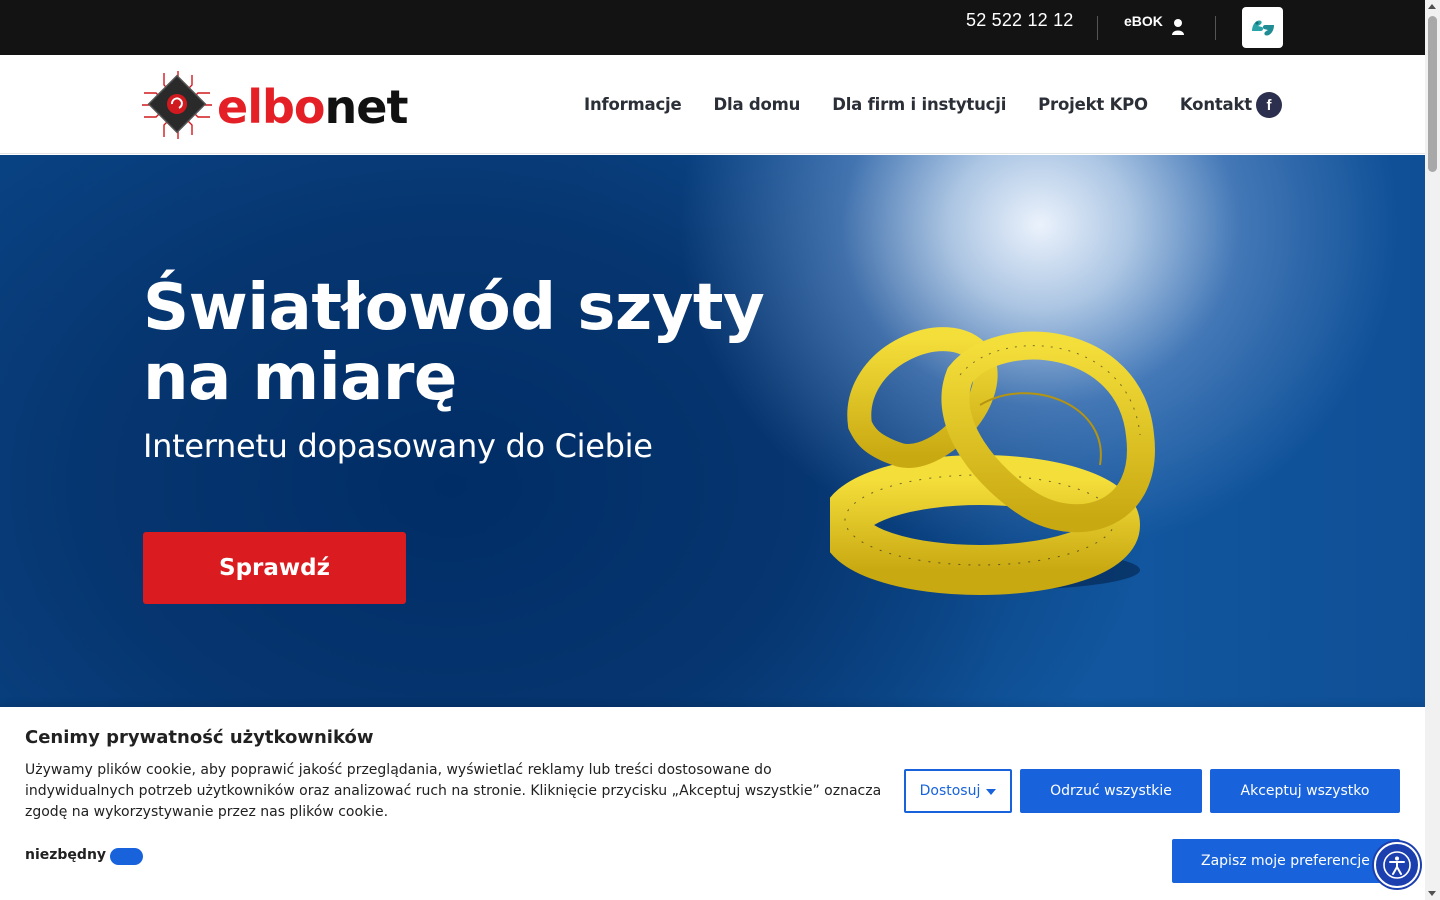  What do you see at coordinates (274, 568) in the screenshot?
I see `check-button: Sprawdź` at bounding box center [274, 568].